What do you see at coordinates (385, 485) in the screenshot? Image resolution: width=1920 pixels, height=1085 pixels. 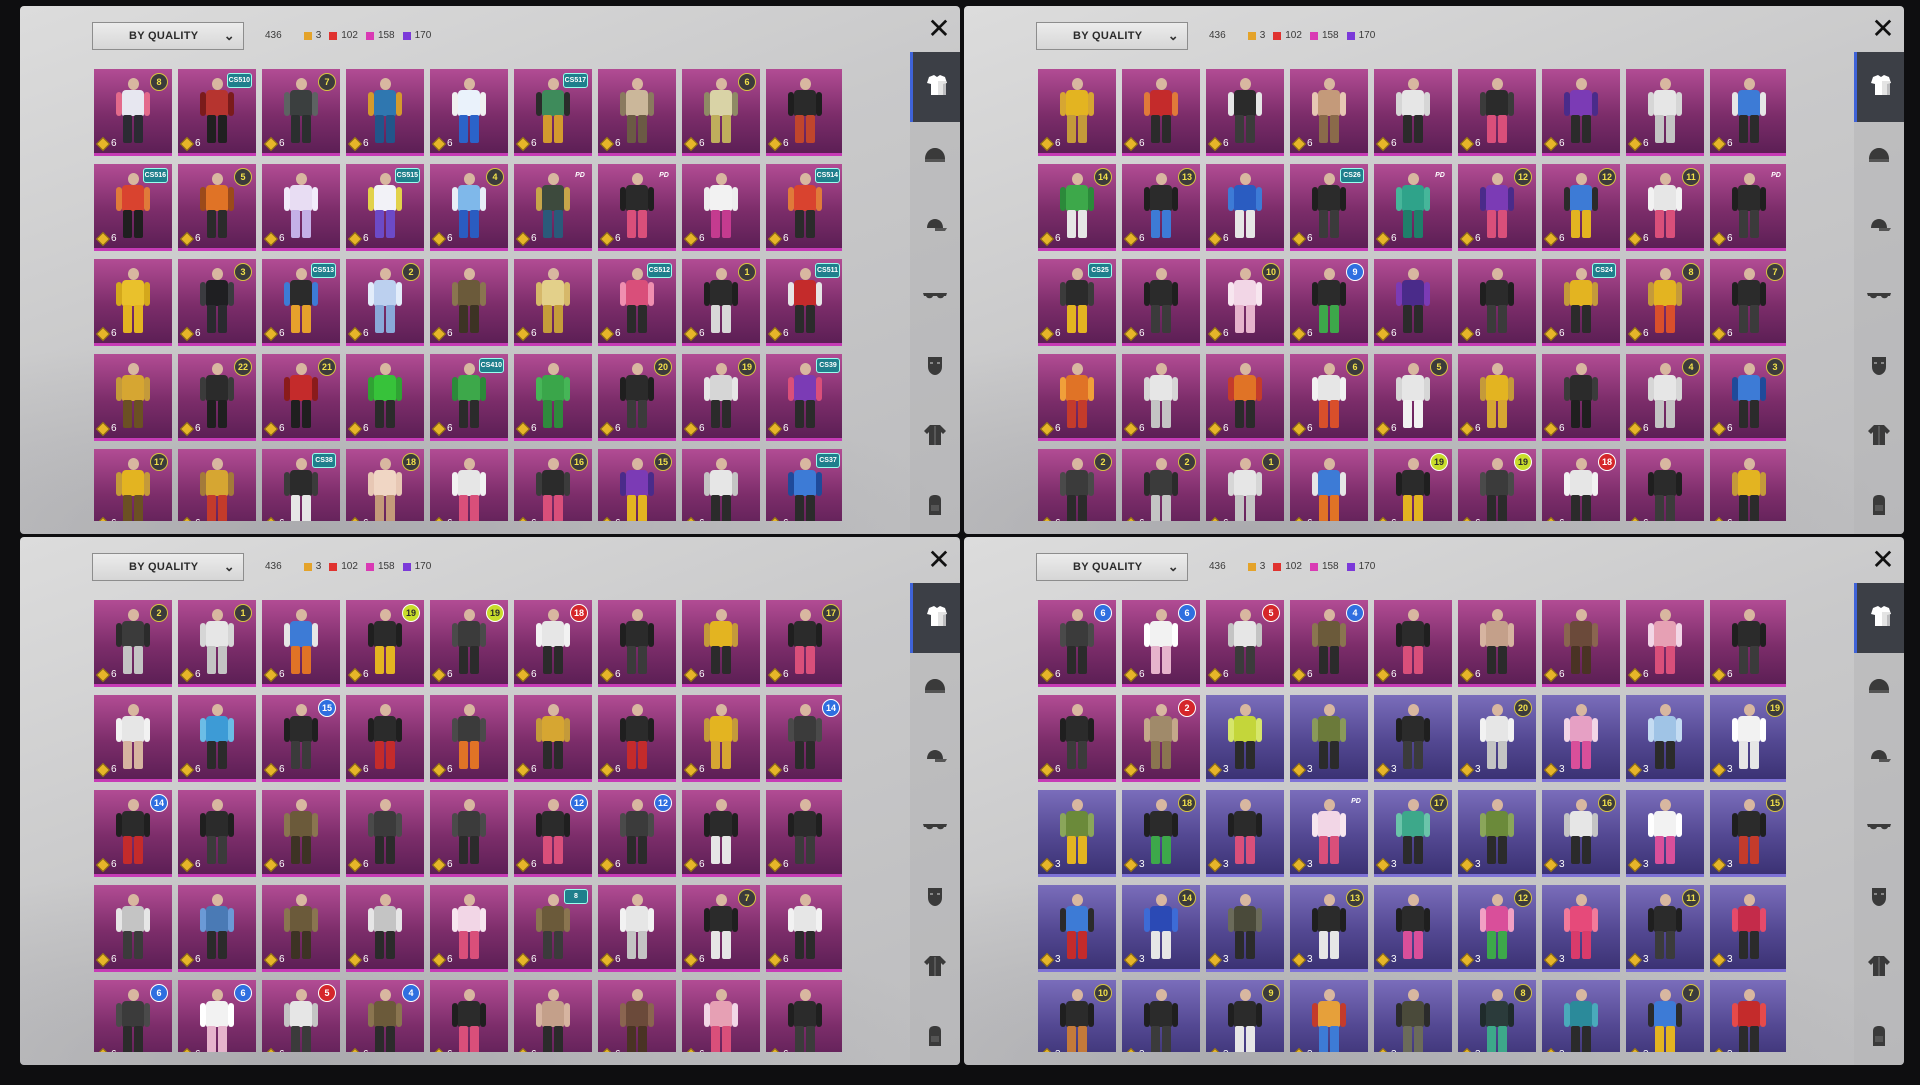 I see `item-card: 6 18` at bounding box center [385, 485].